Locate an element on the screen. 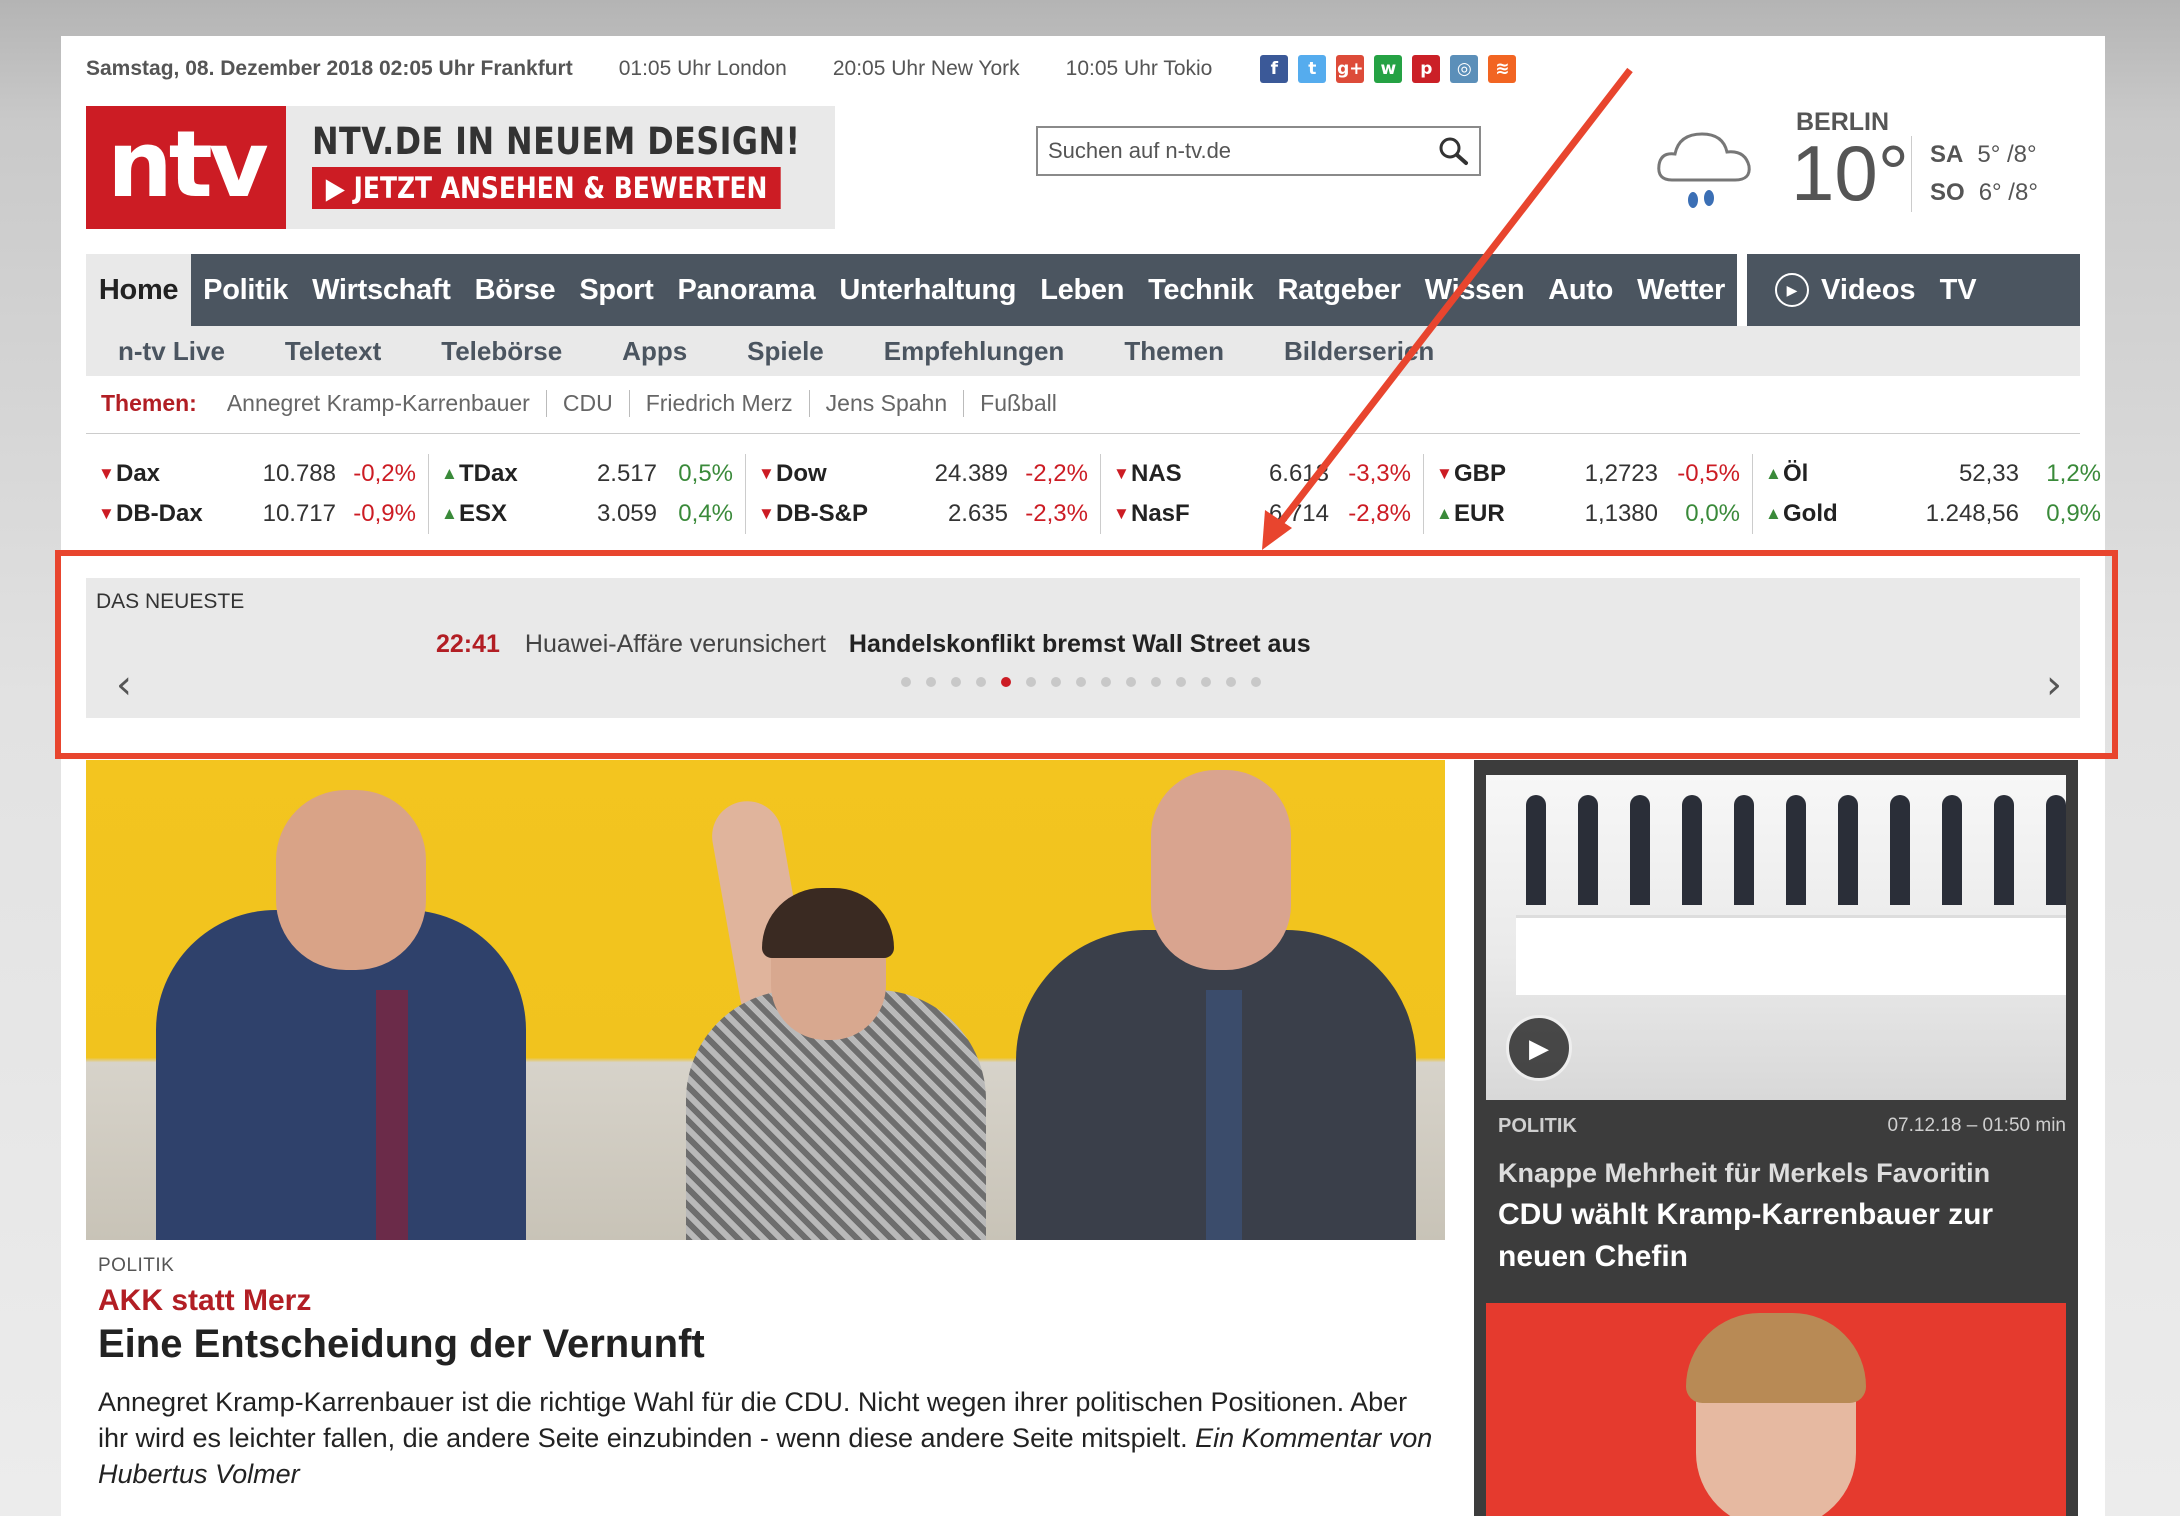 This screenshot has height=1516, width=2180. logo-text: ntv is located at coordinates (187, 164).